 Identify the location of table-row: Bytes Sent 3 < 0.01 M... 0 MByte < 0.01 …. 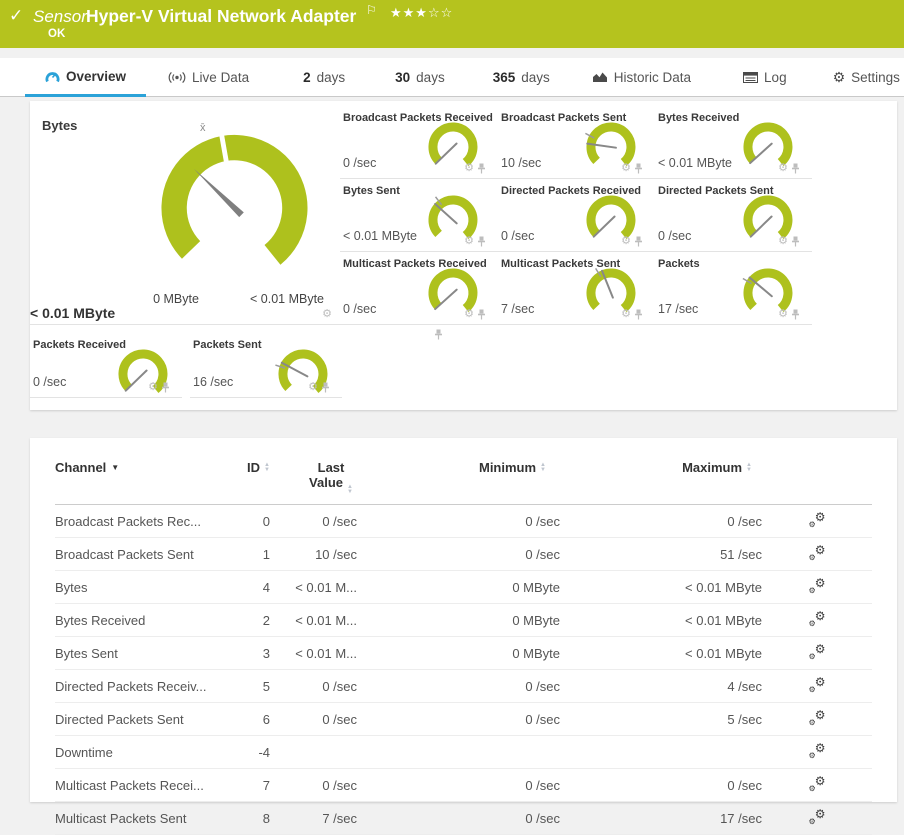
(463, 653).